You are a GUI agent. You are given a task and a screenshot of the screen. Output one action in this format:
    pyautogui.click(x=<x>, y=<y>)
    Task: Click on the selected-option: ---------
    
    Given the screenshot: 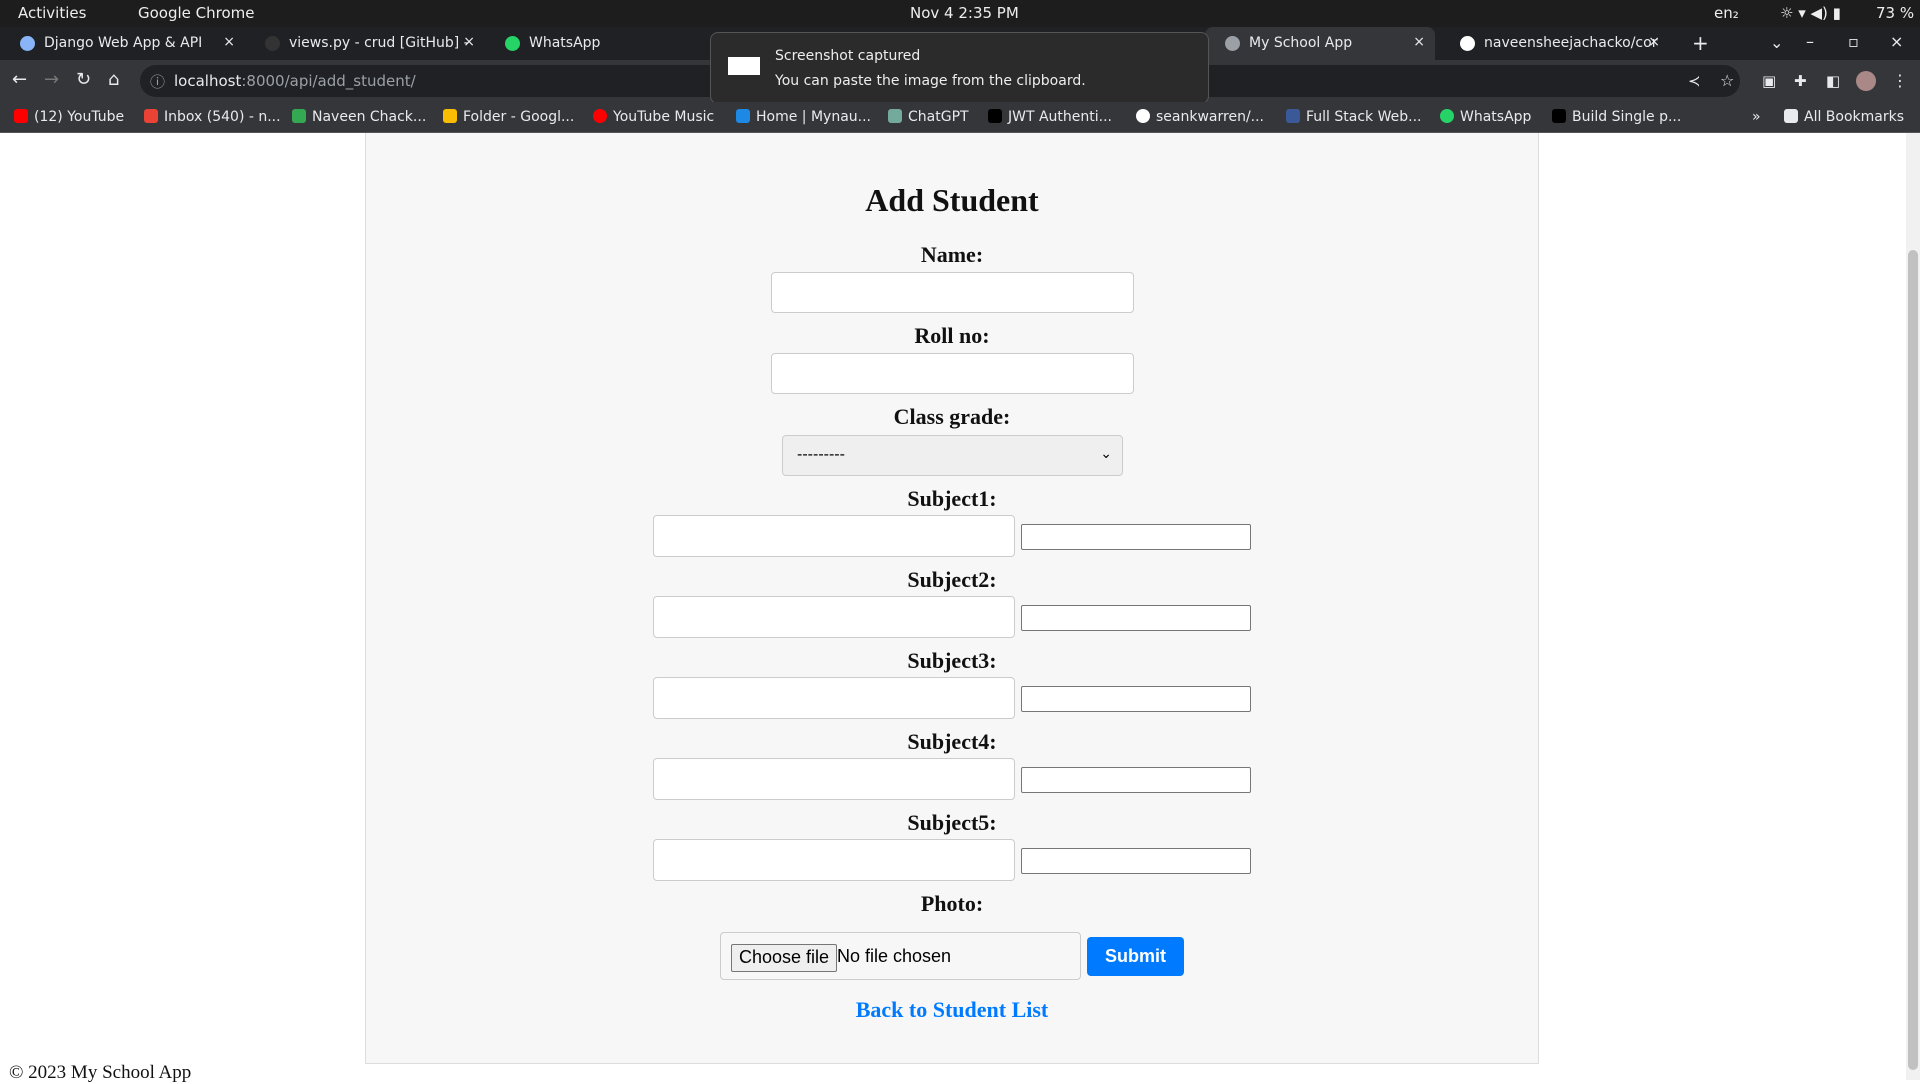 What is the action you would take?
    pyautogui.click(x=821, y=454)
    